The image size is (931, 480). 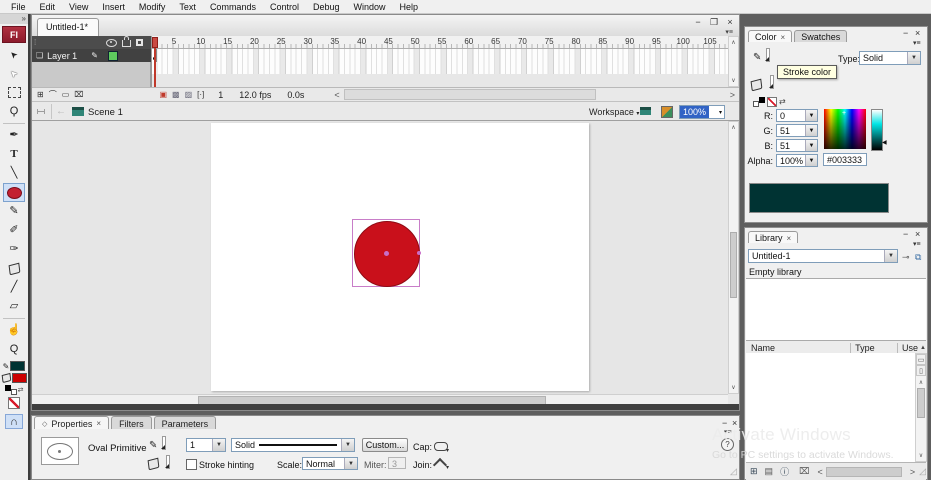 What do you see at coordinates (14, 73) in the screenshot?
I see `subselection-tool: ➤` at bounding box center [14, 73].